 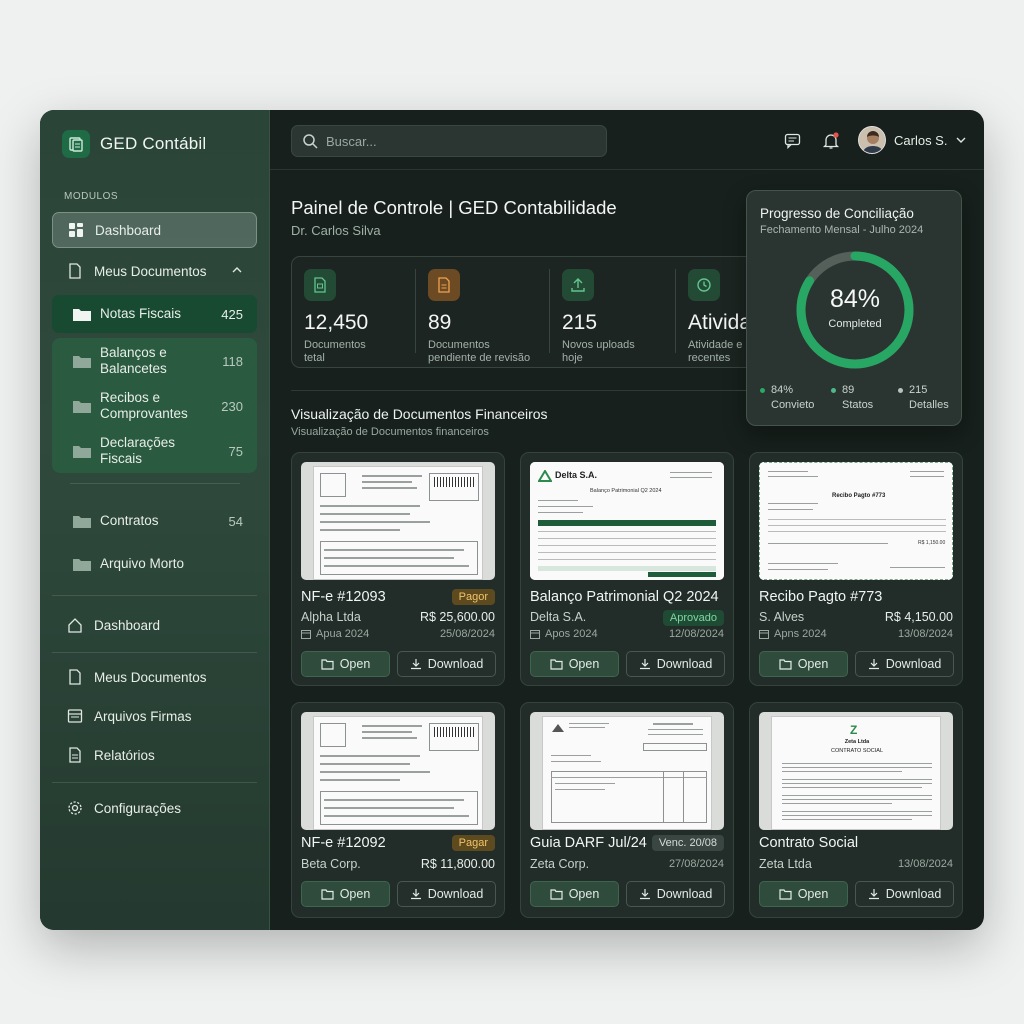 What do you see at coordinates (598, 351) in the screenshot?
I see `stat-label: Novos uploads hoje` at bounding box center [598, 351].